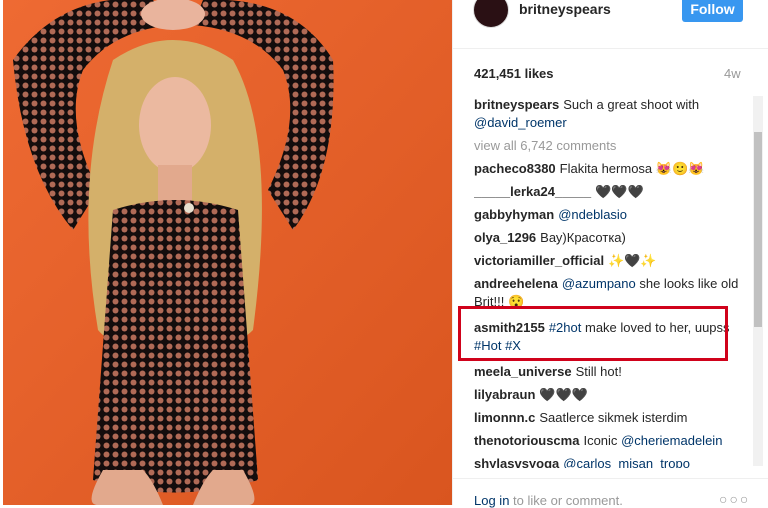 The height and width of the screenshot is (508, 768). I want to click on comment-user: meela_universe, so click(523, 371).